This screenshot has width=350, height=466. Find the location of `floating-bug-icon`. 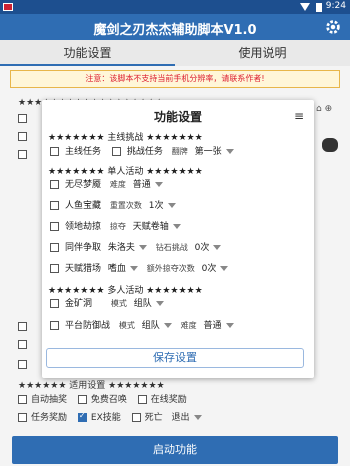

floating-bug-icon is located at coordinates (330, 145).